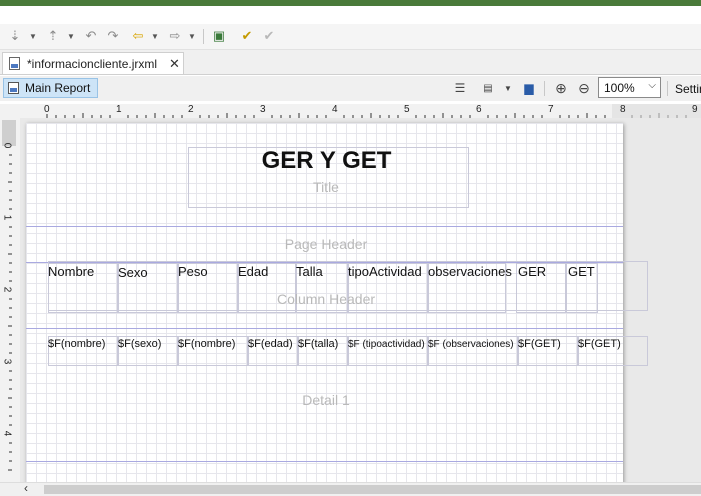 The height and width of the screenshot is (496, 701). I want to click on column-header-talla: Talla, so click(309, 271).